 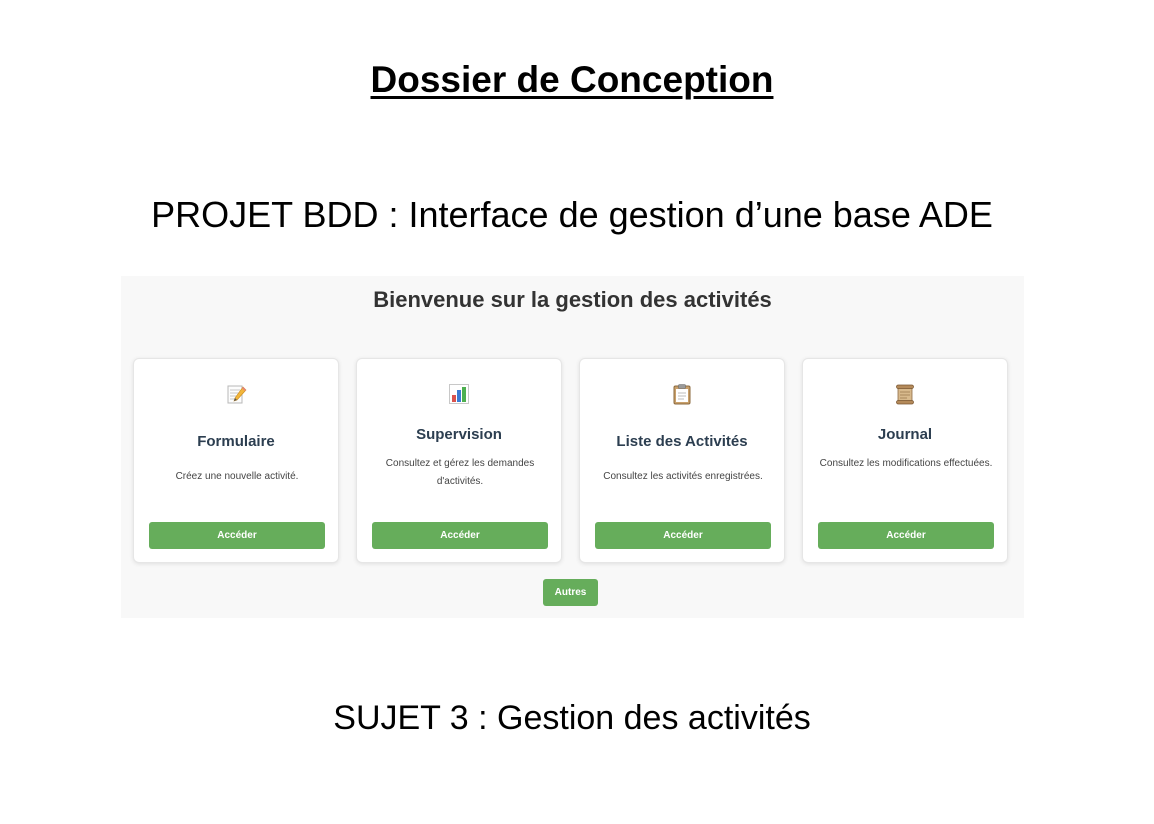 I want to click on card-title: Liste des Activités, so click(x=682, y=441).